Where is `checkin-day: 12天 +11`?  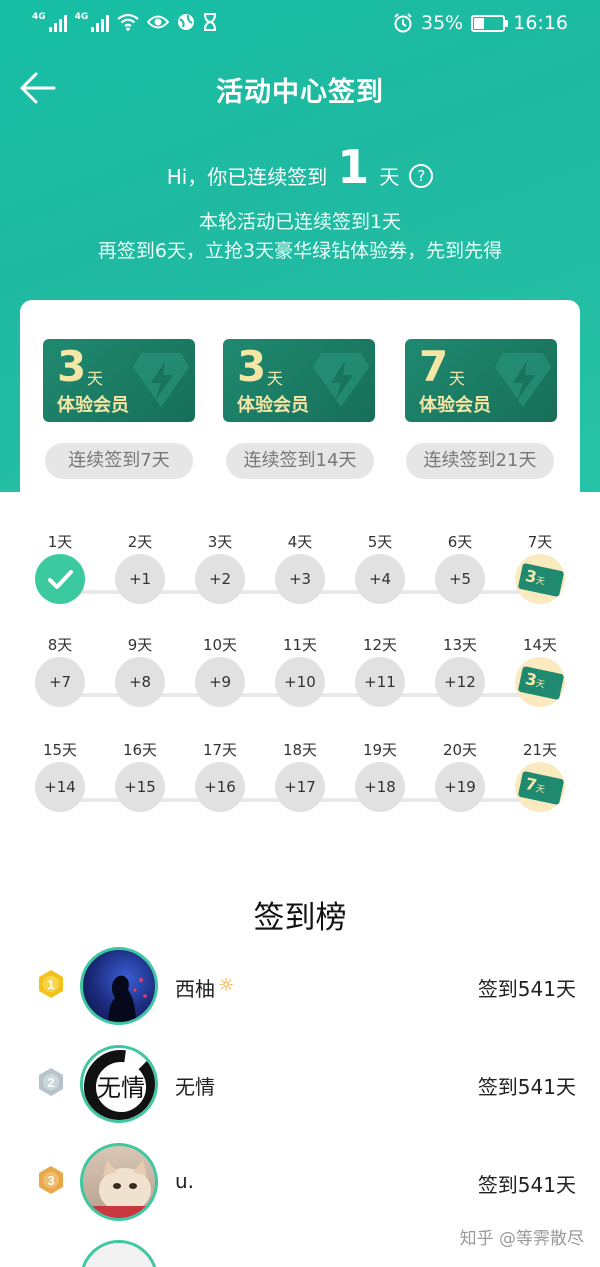
checkin-day: 12天 +11 is located at coordinates (380, 670).